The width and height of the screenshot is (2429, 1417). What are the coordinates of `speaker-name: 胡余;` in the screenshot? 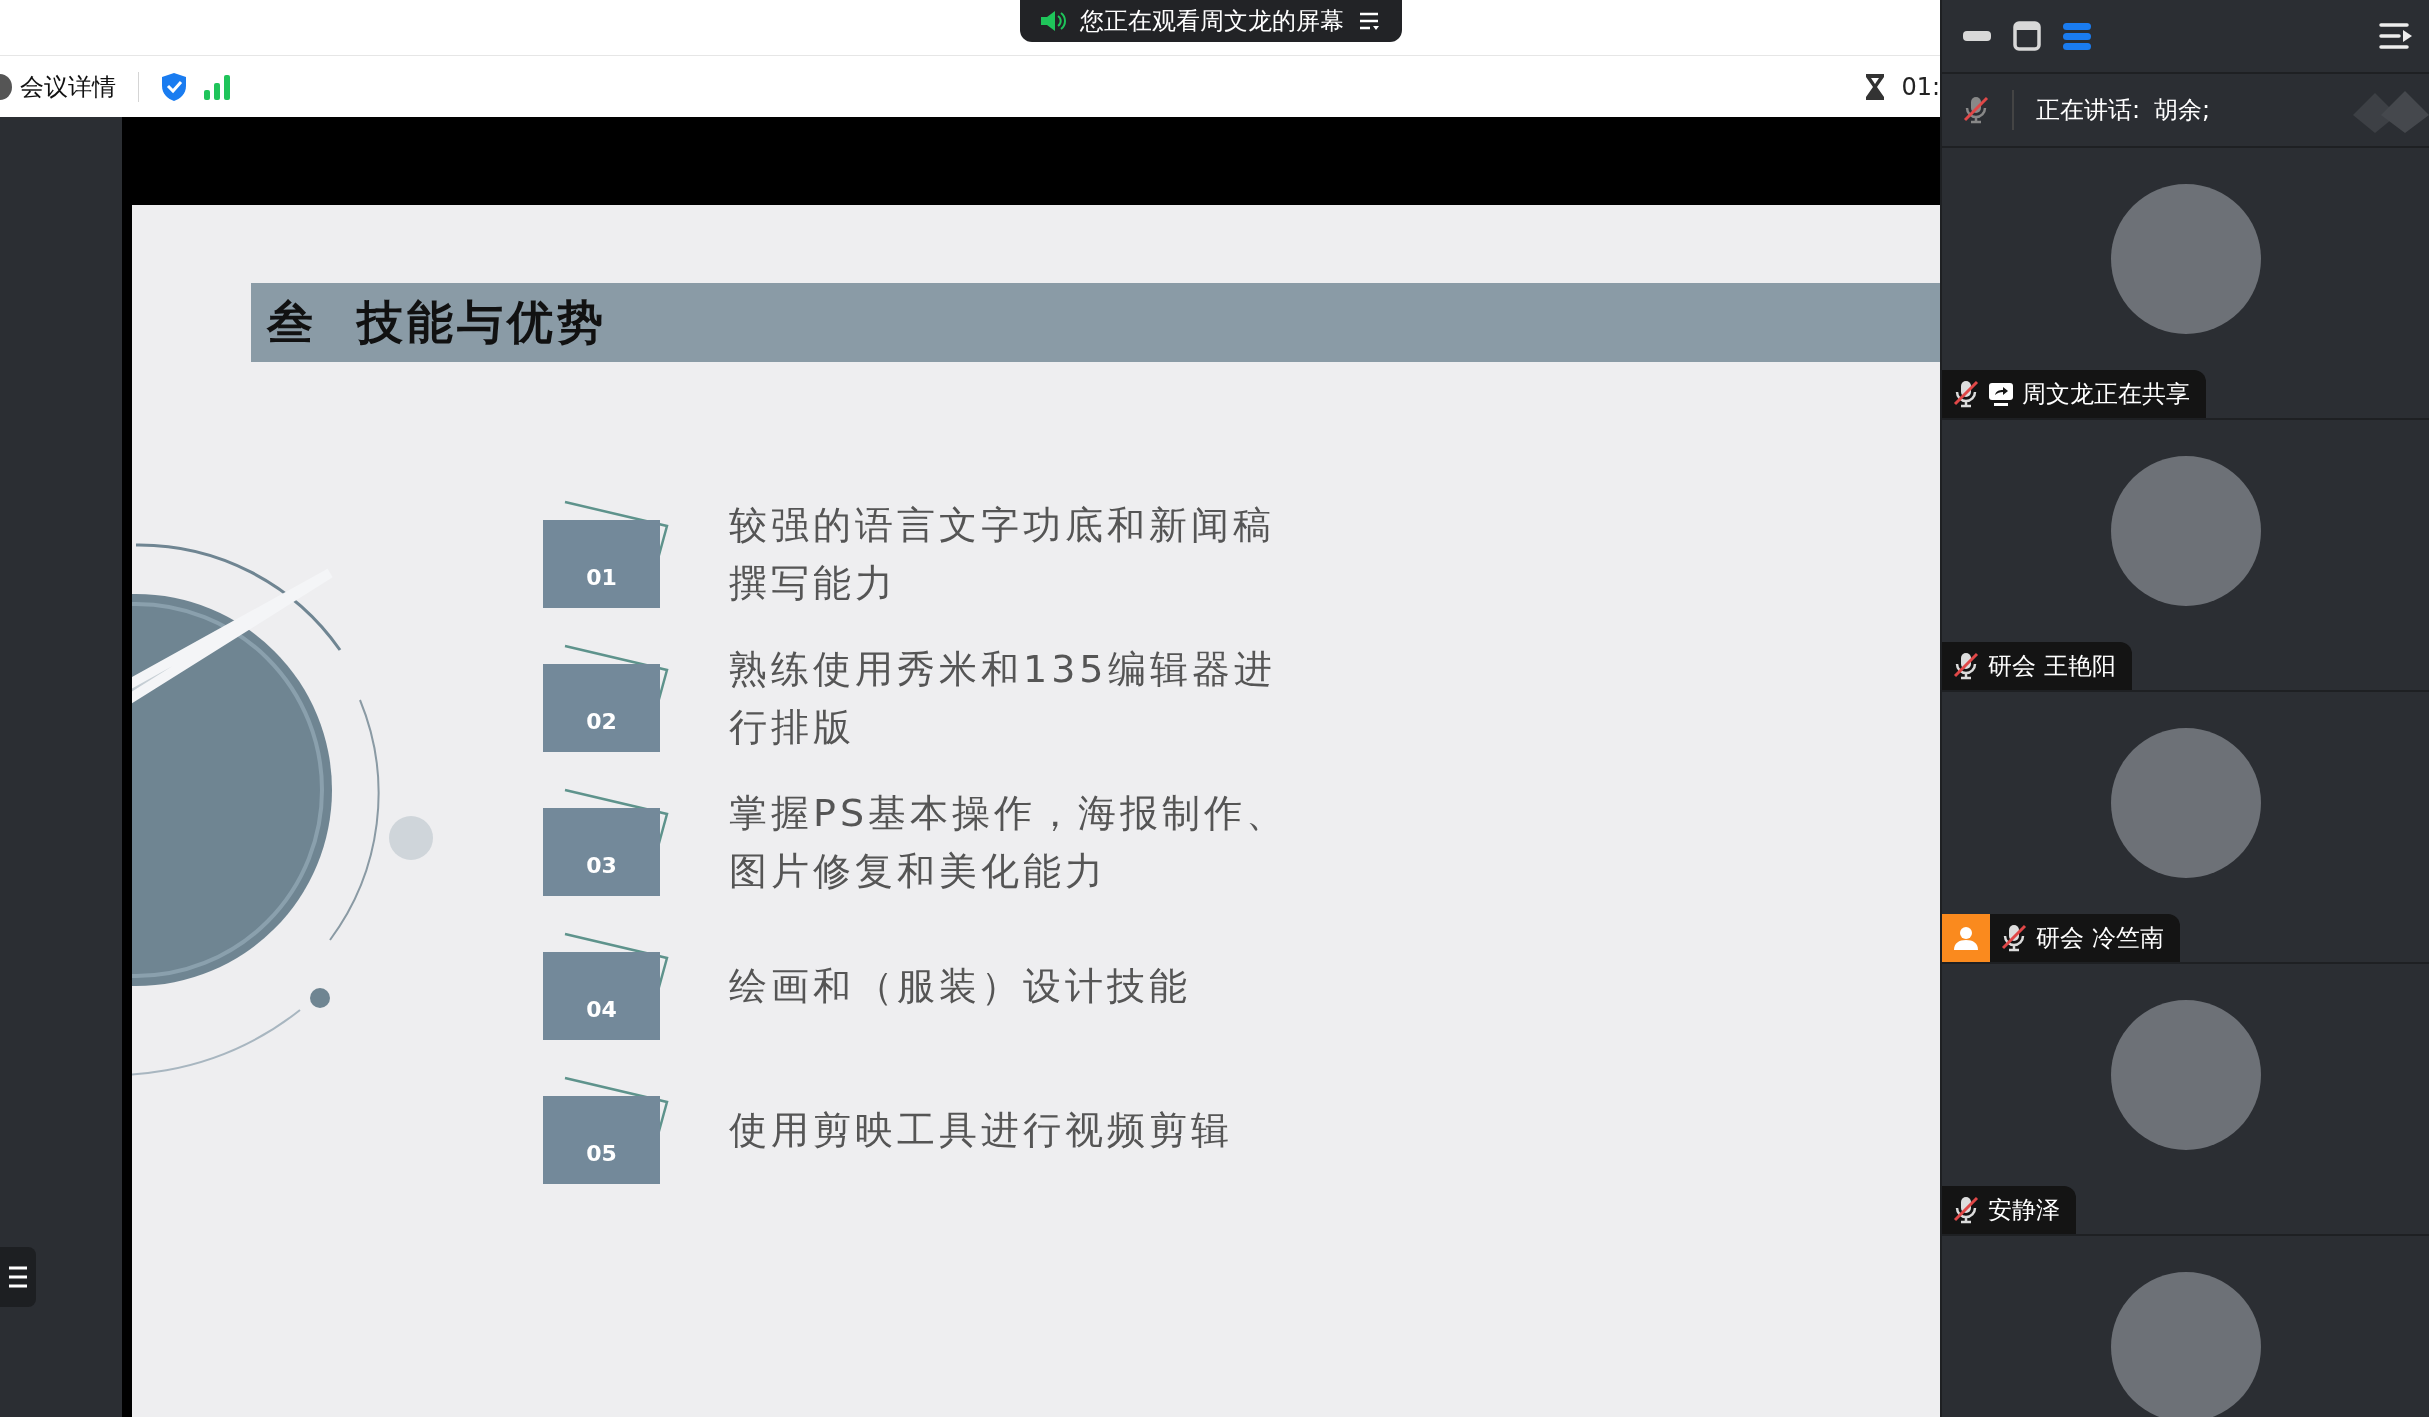 It's located at (2182, 110).